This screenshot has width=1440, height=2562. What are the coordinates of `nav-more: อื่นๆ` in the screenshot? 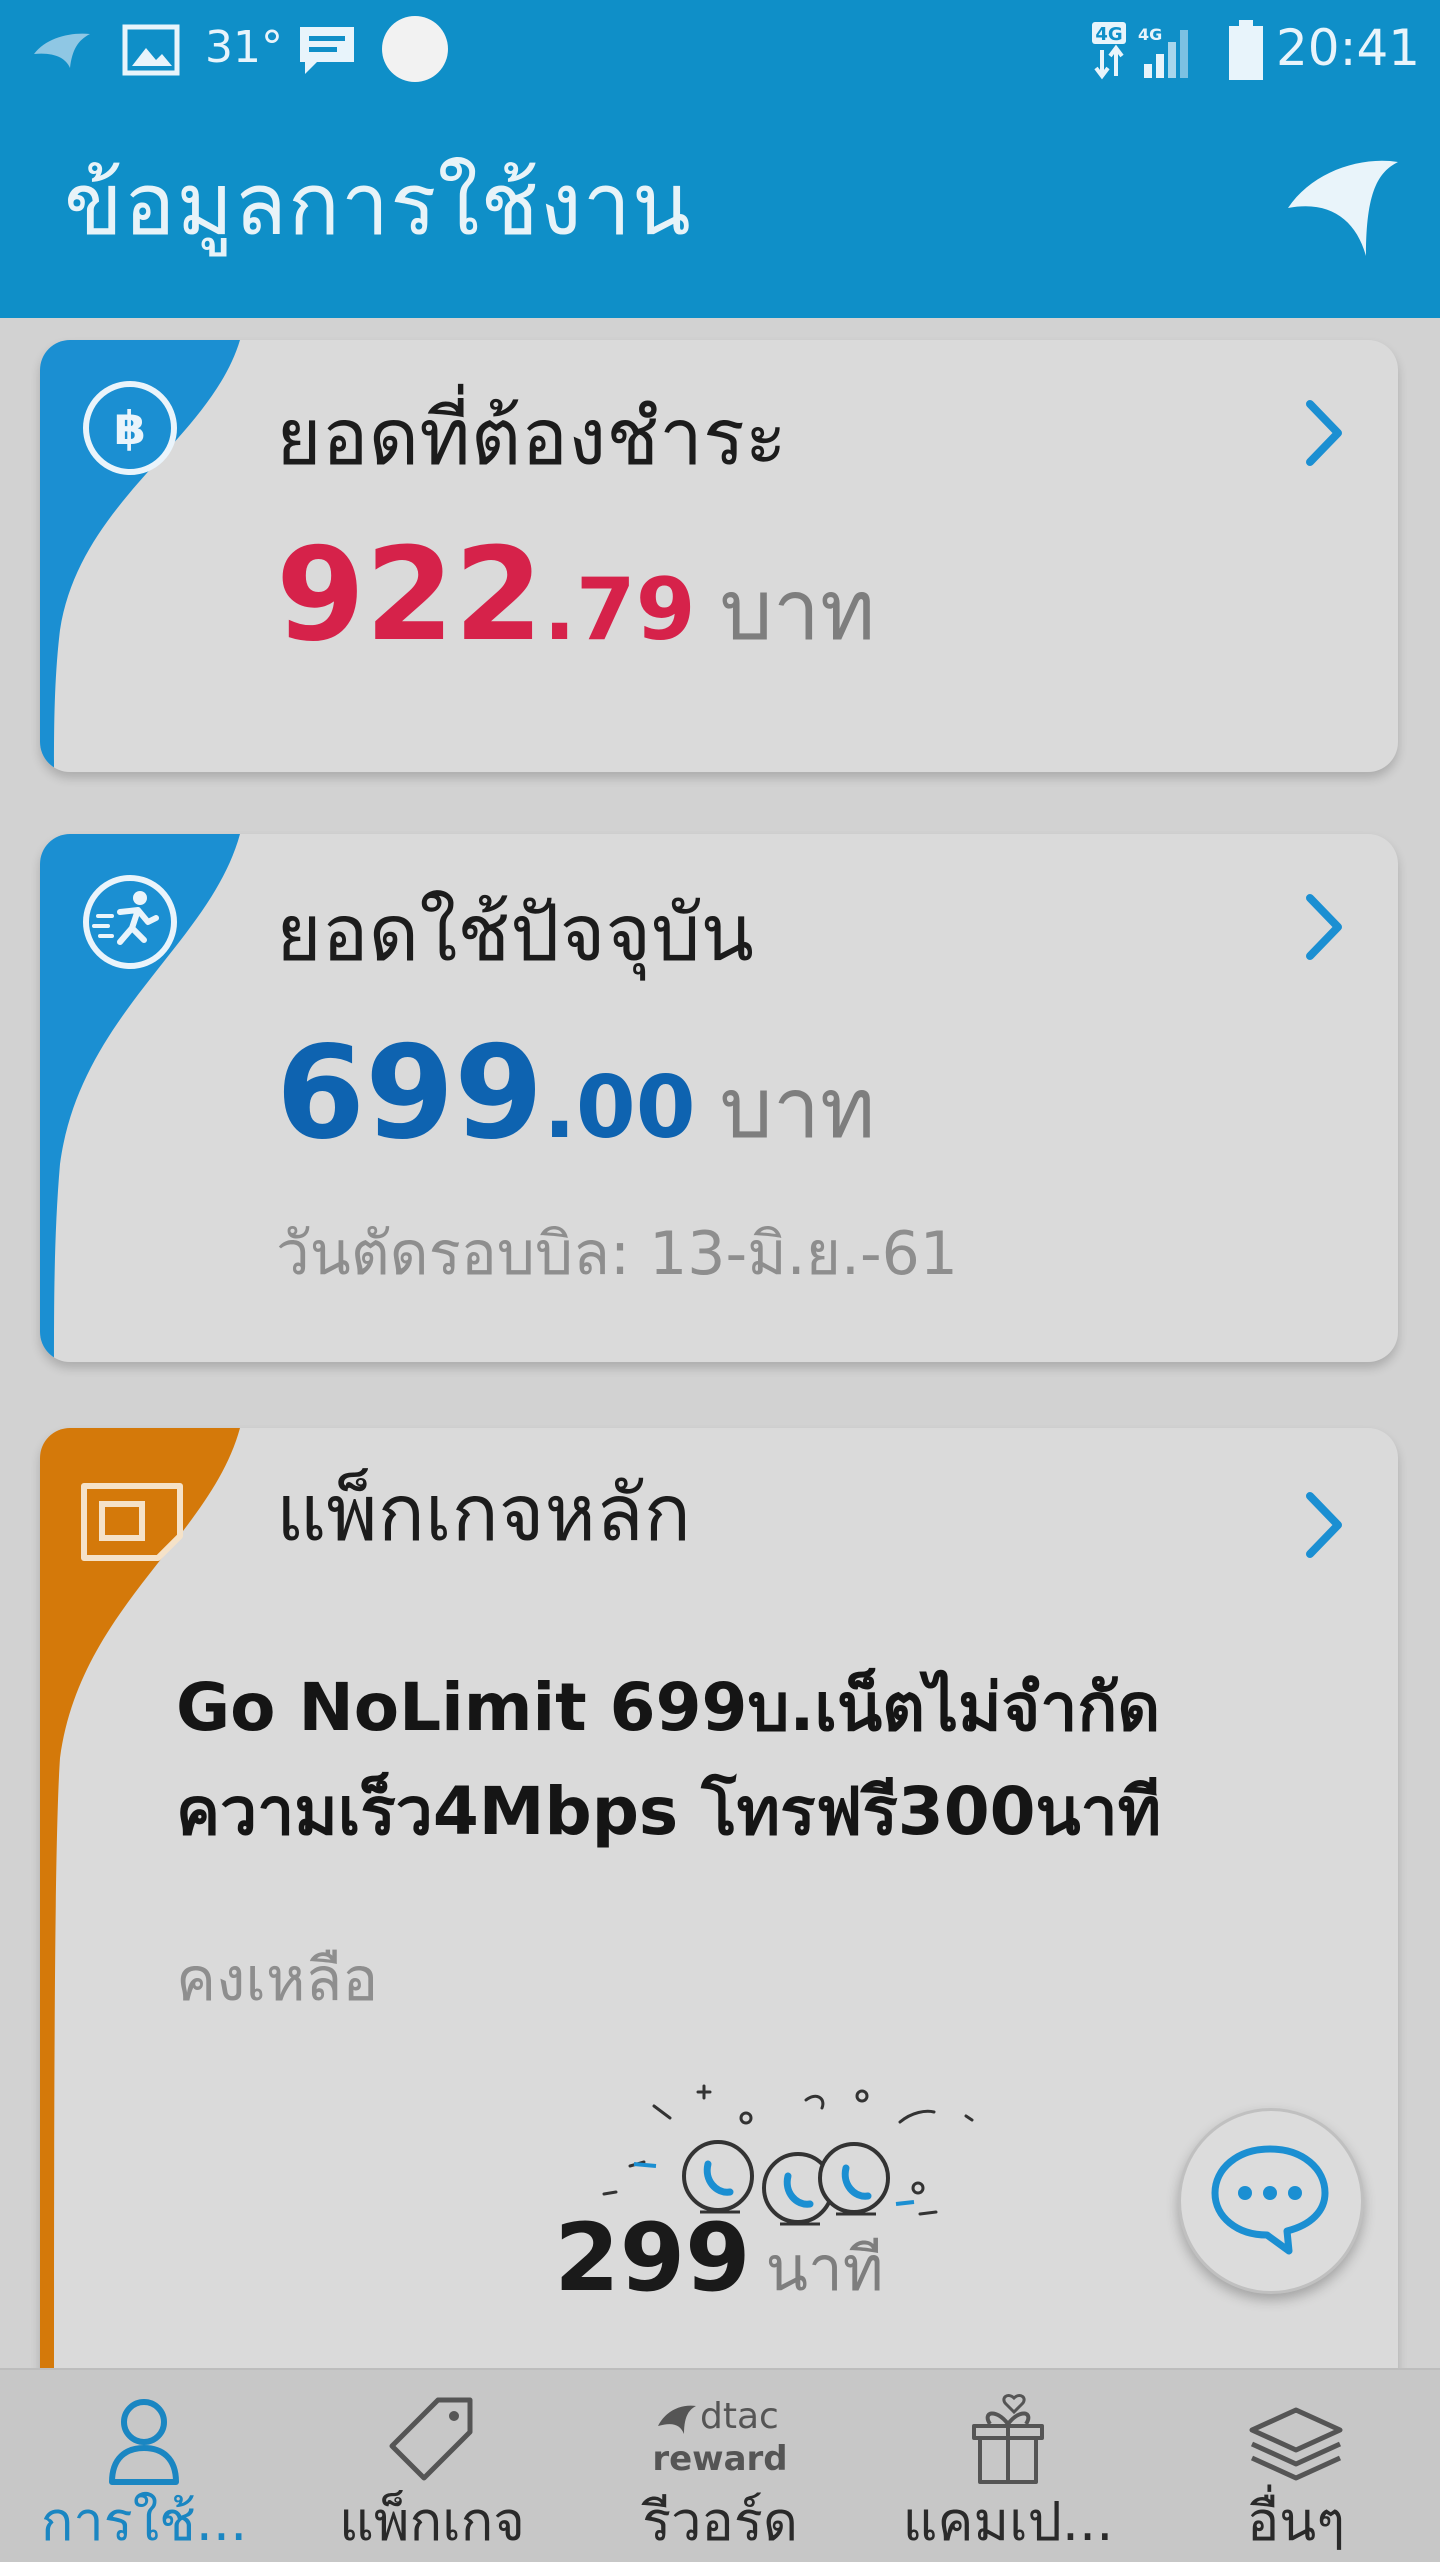 It's located at (1296, 2466).